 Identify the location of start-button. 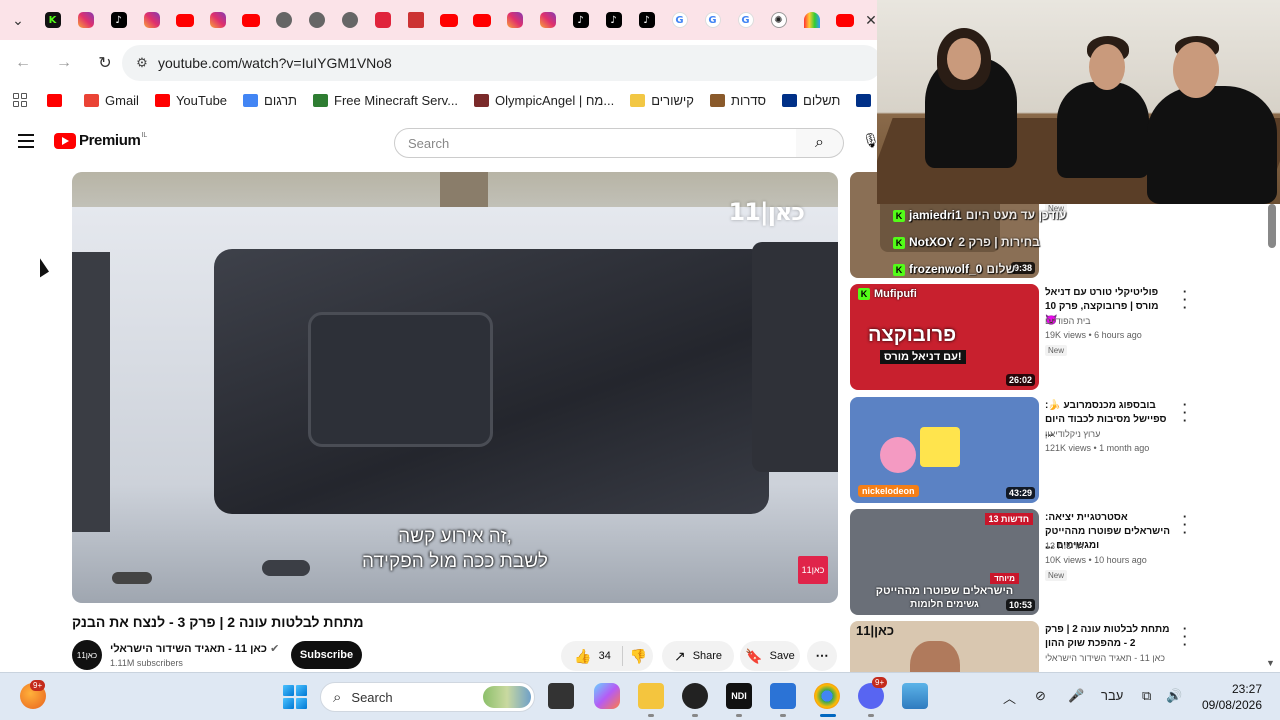
(295, 697).